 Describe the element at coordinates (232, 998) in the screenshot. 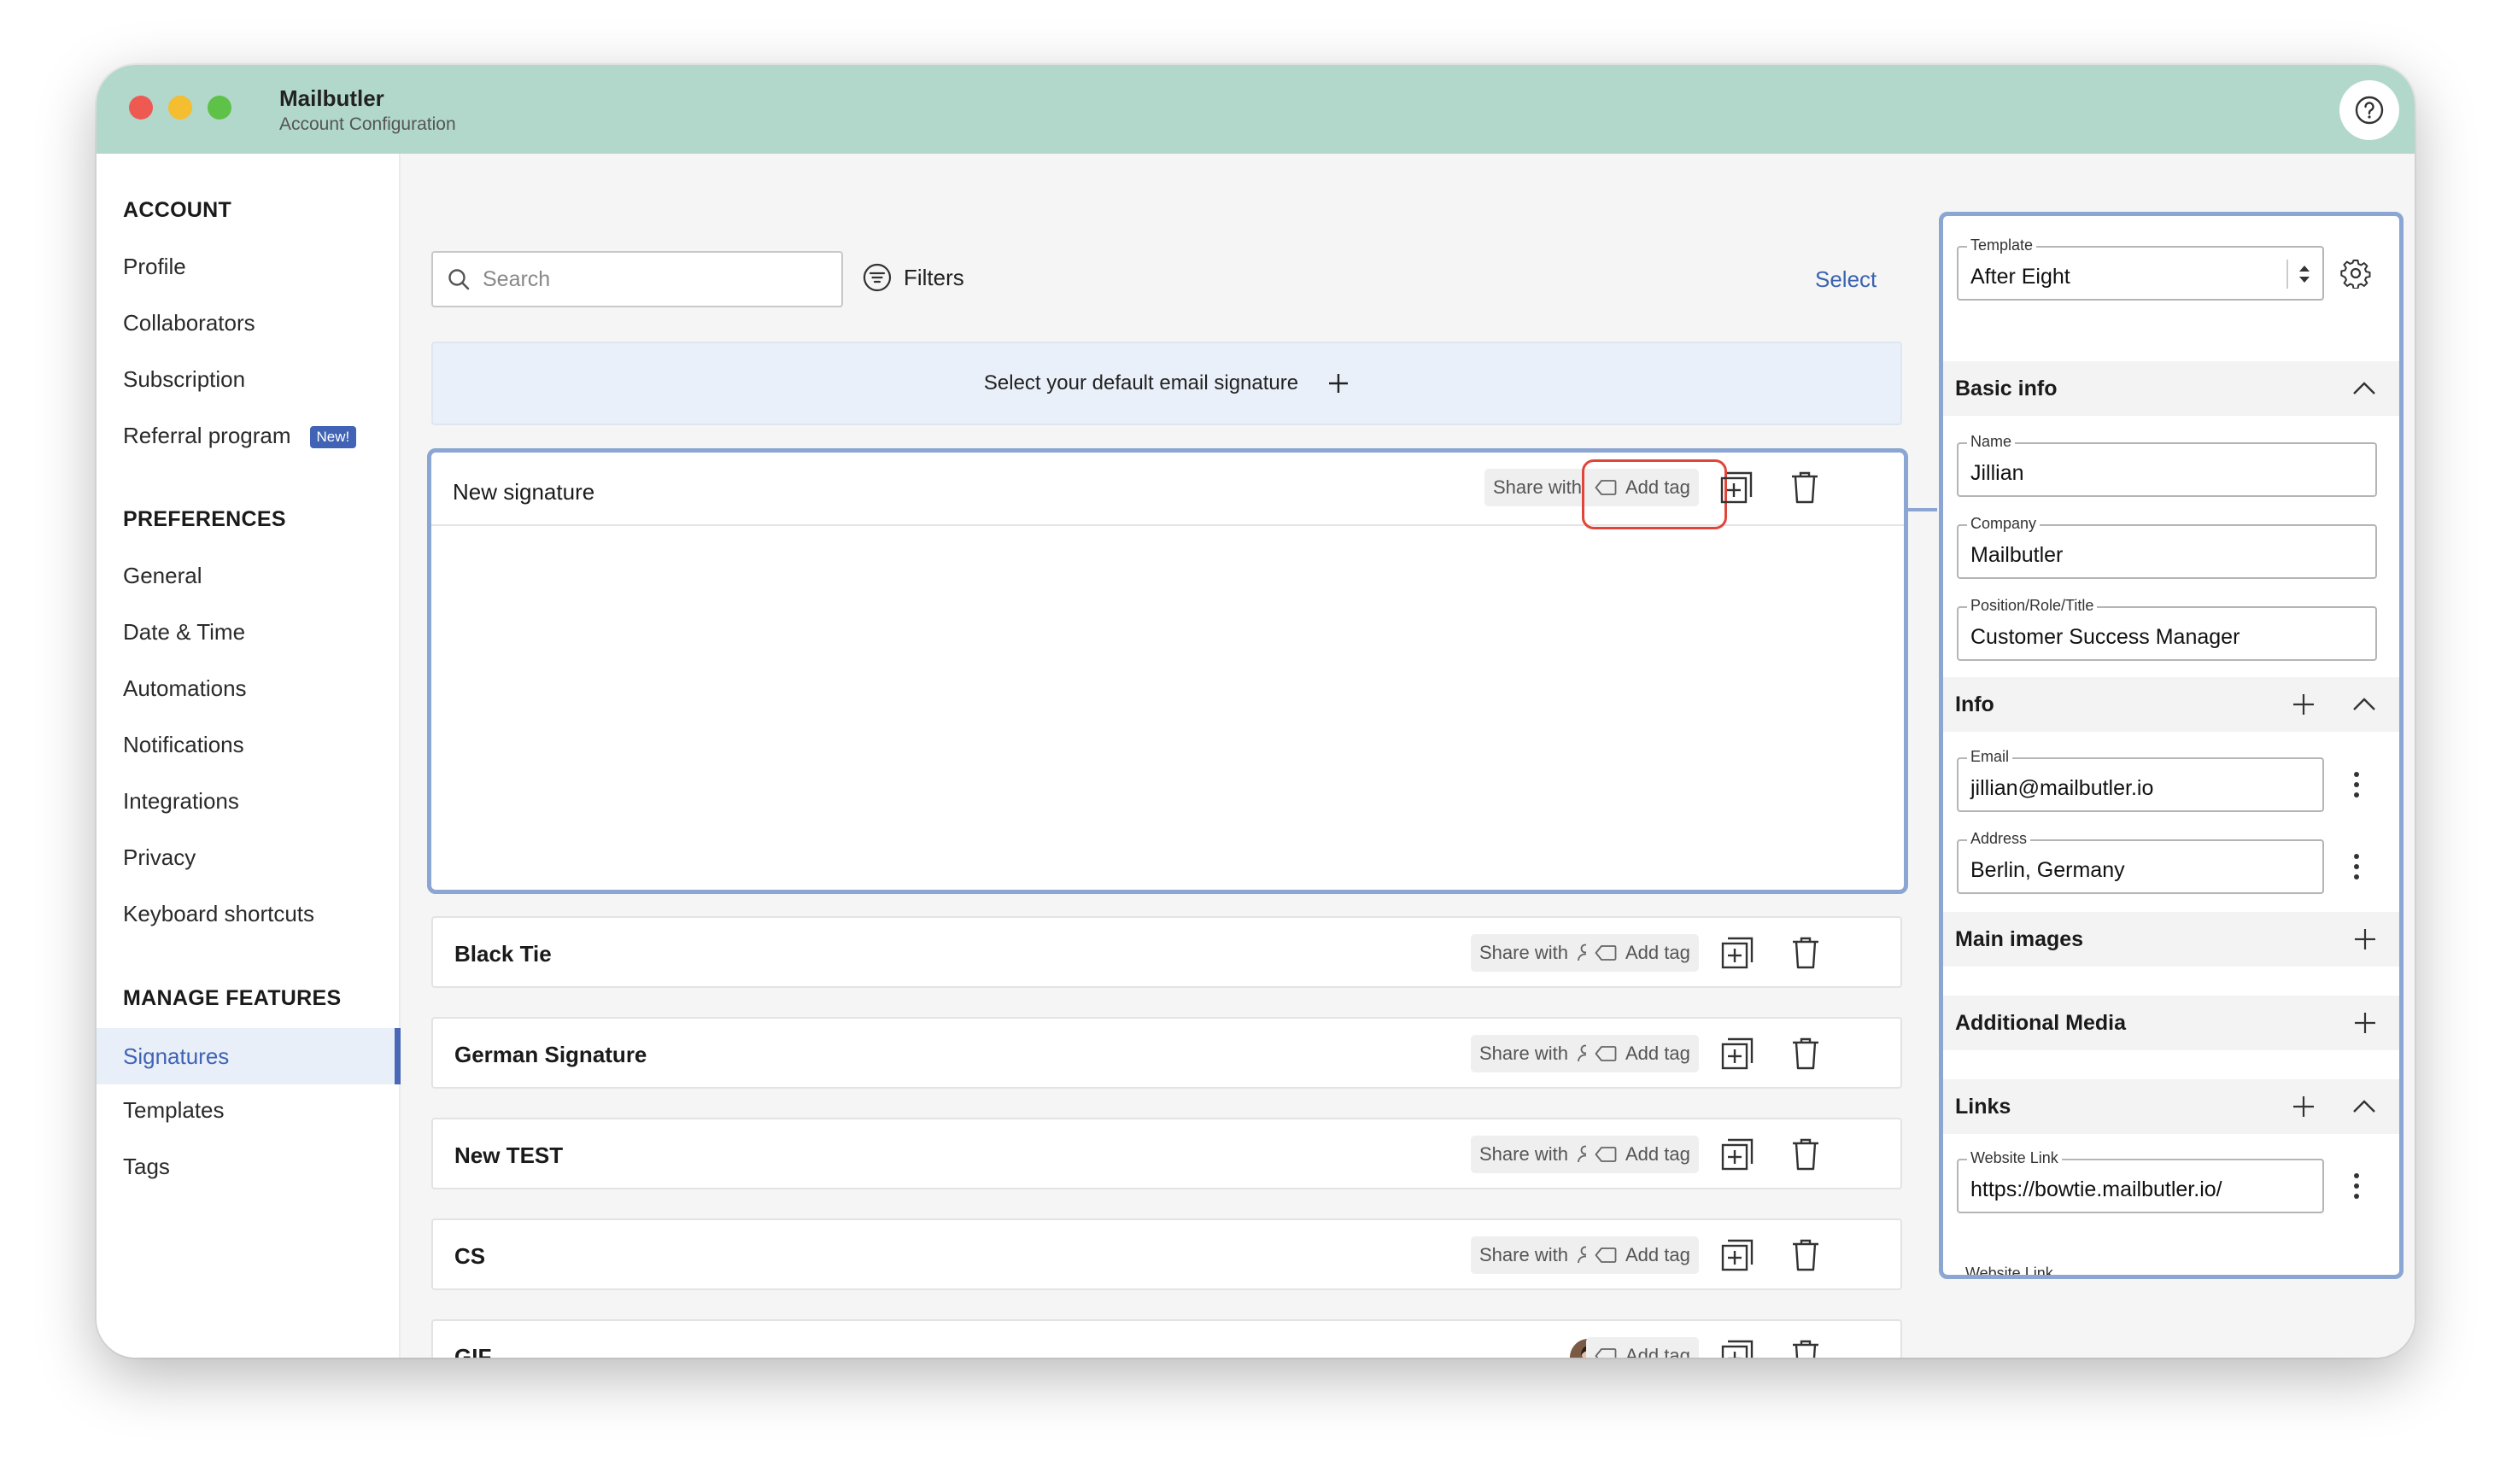

I see `sidebar-heading-manage-features: MANAGE FEATURES` at that location.